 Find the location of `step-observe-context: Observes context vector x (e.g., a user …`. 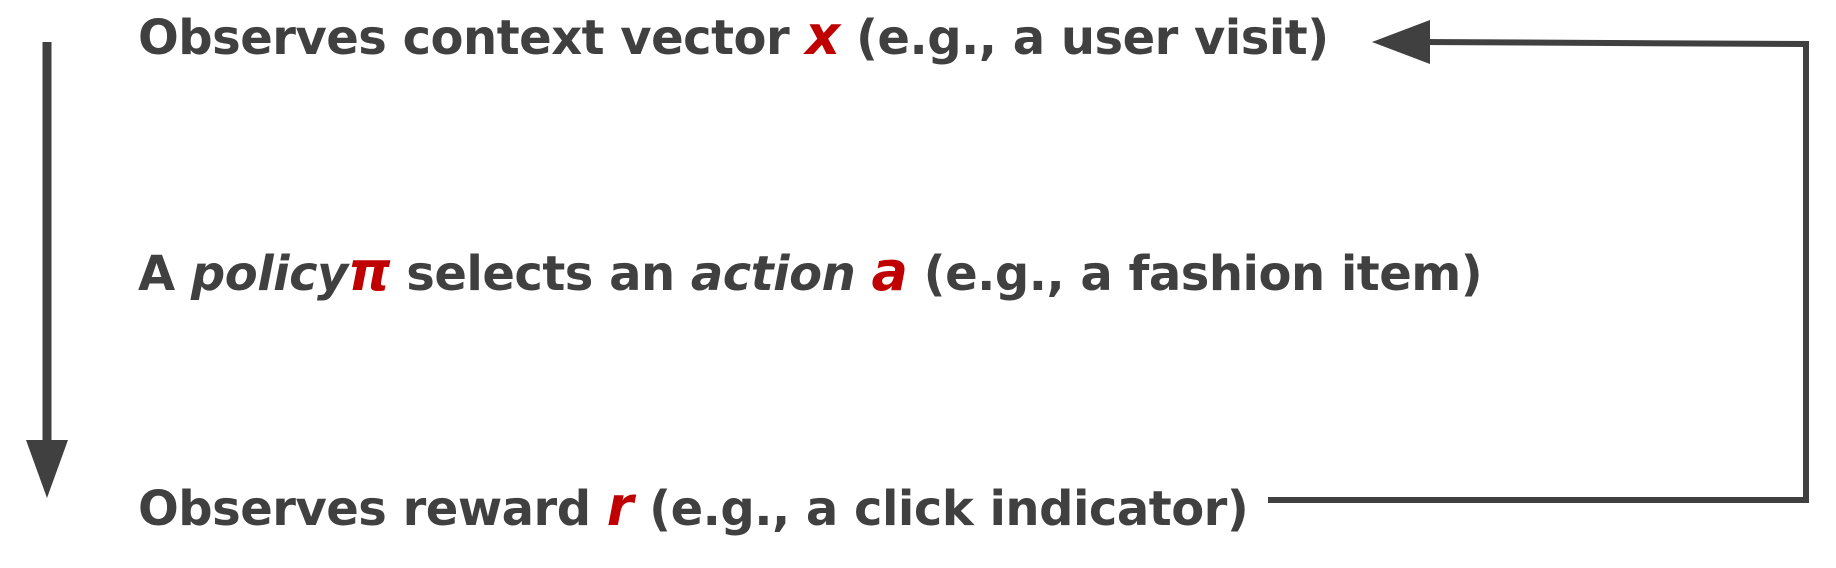

step-observe-context: Observes context vector x (e.g., a user … is located at coordinates (733, 37).